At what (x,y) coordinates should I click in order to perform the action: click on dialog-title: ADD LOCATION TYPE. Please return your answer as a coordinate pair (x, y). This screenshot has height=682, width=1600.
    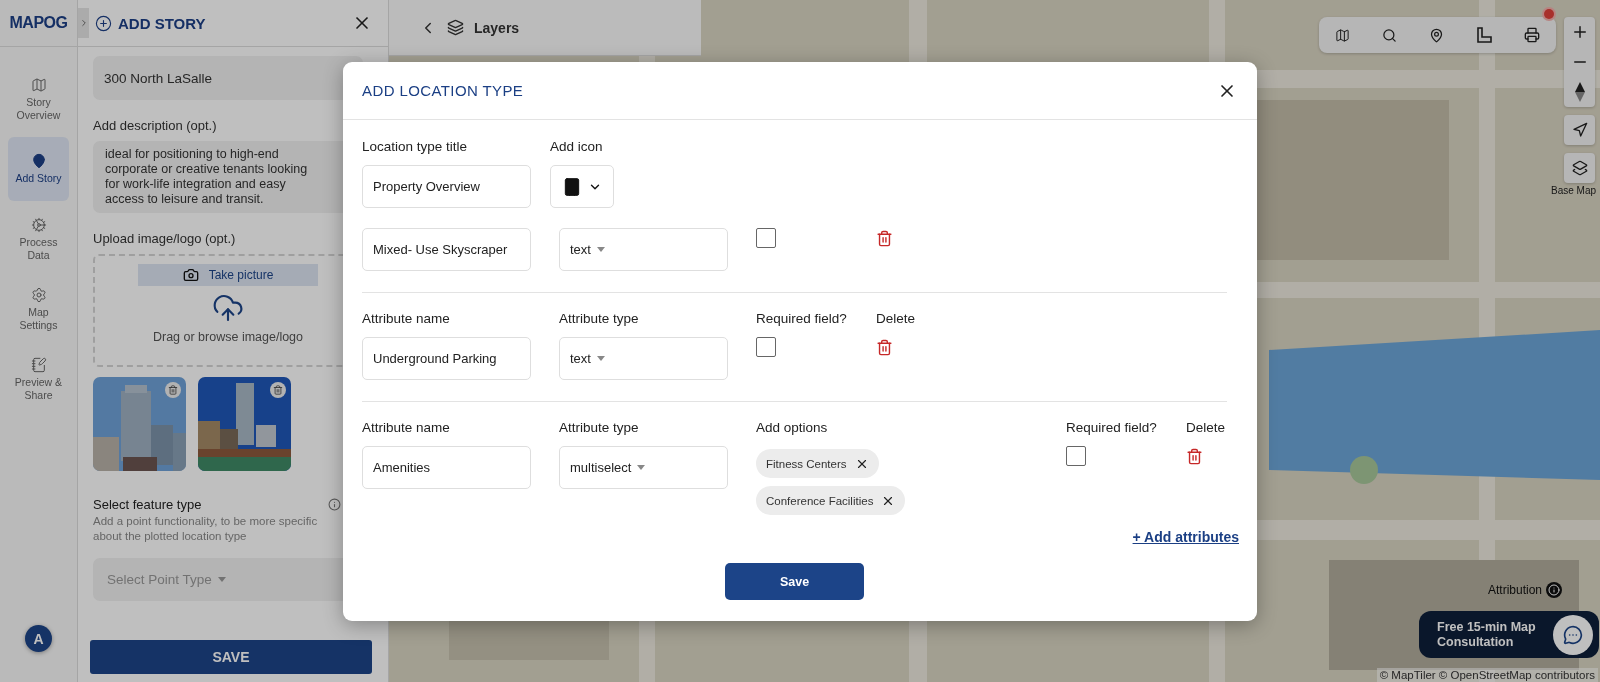
    Looking at the image, I should click on (443, 90).